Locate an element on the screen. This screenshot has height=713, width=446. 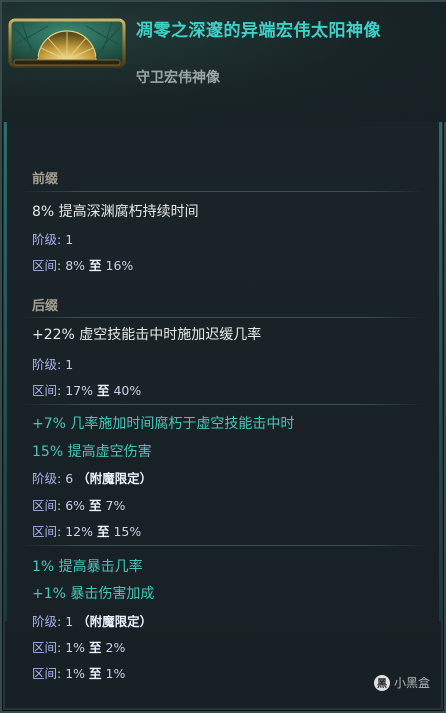
affix4-stat1: 1% 提高暴击几率 is located at coordinates (87, 567).